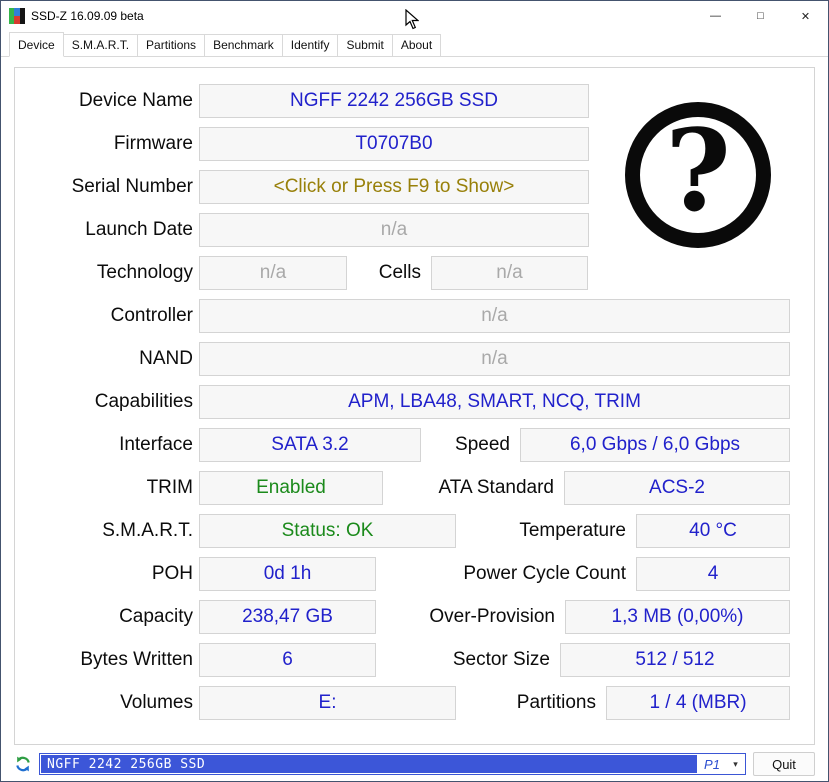 Image resolution: width=829 pixels, height=782 pixels. What do you see at coordinates (394, 101) in the screenshot?
I see `device-name-value: NGFF 2242 256GB SSD` at bounding box center [394, 101].